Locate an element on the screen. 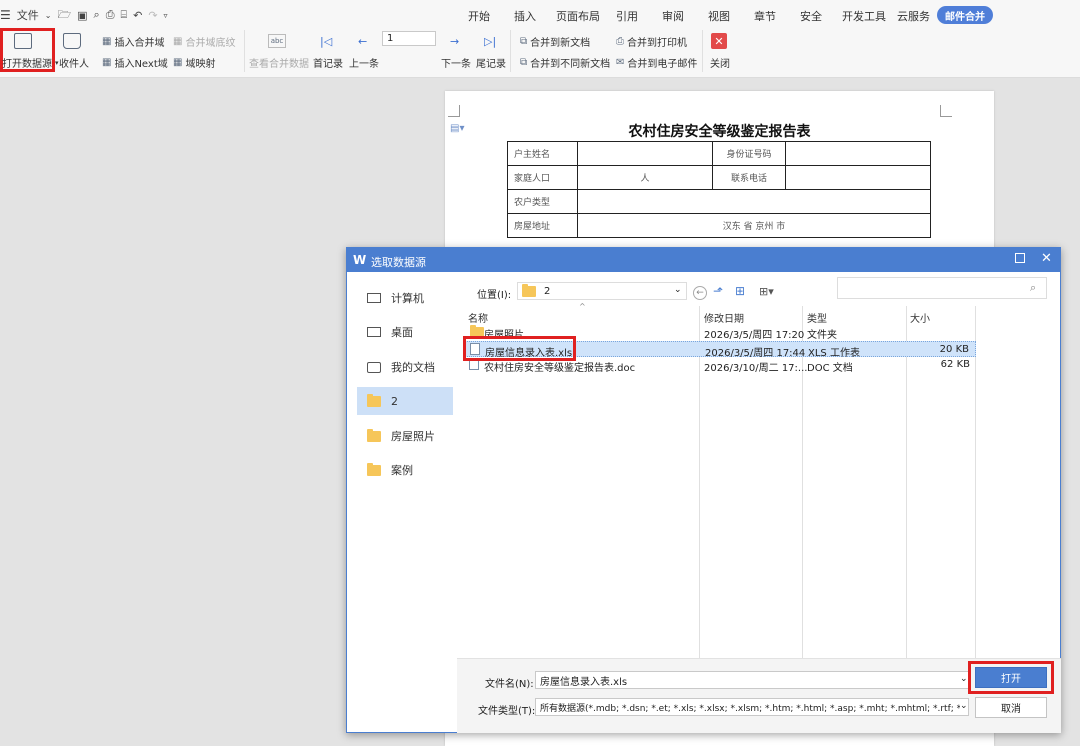 Image resolution: width=1080 pixels, height=746 pixels. owner-name-label: 户主姓名 is located at coordinates (542, 153).